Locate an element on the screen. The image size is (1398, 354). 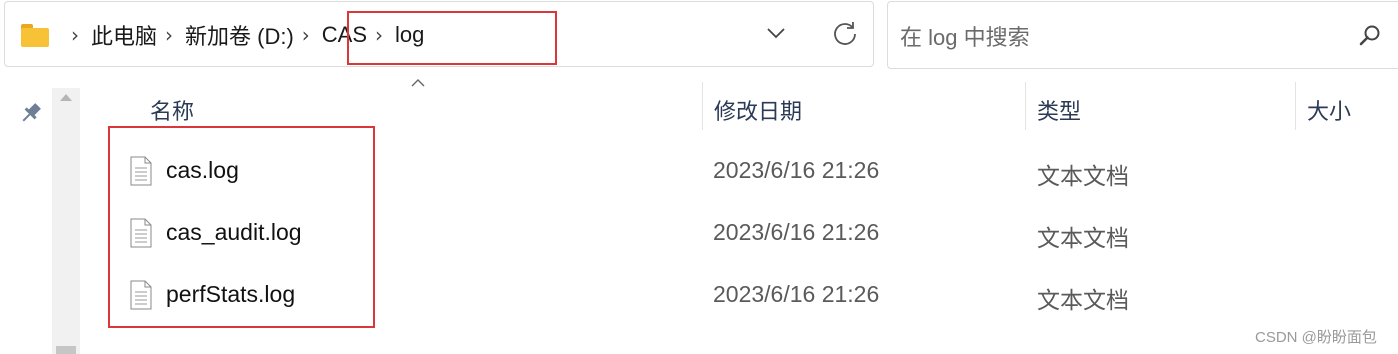
vertical-scrollbar is located at coordinates (66, 221).